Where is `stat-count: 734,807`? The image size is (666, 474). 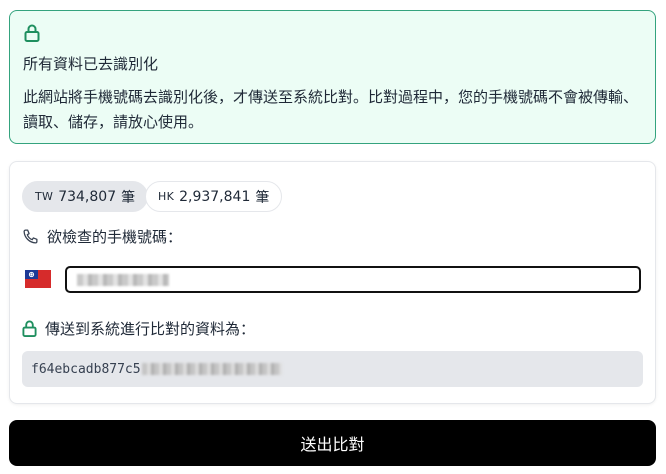 stat-count: 734,807 is located at coordinates (87, 196).